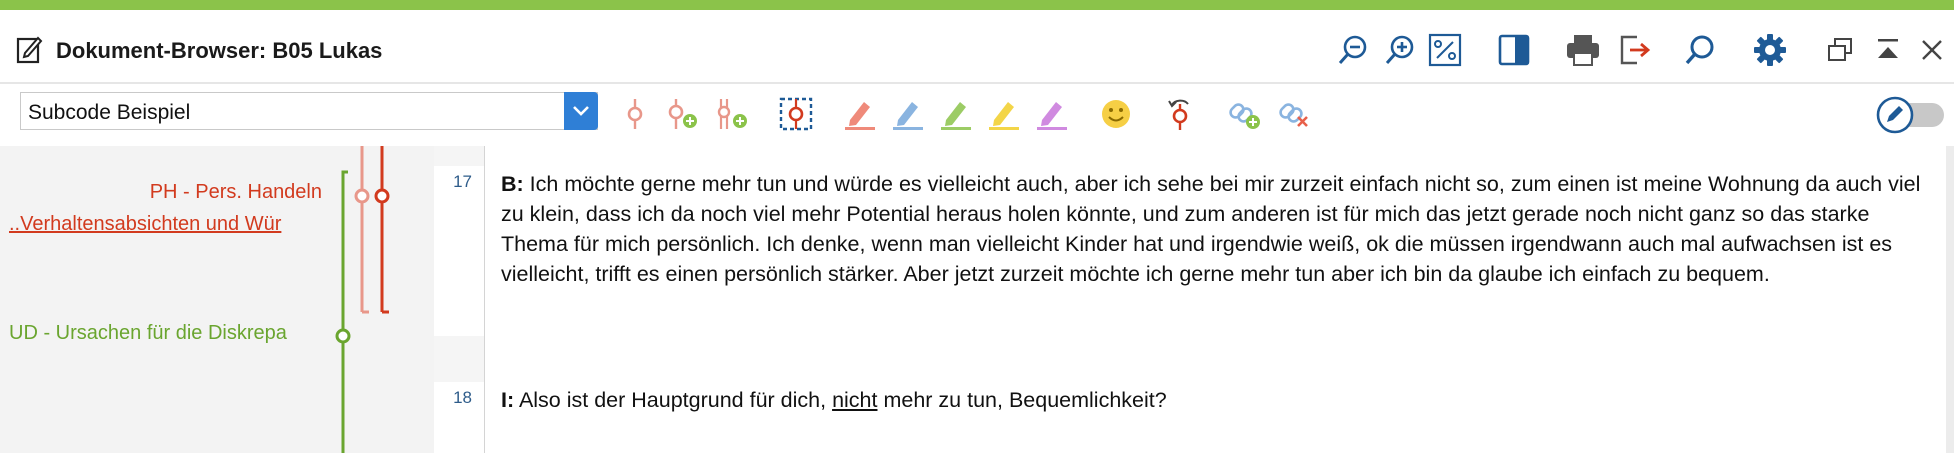 This screenshot has height=453, width=1954. What do you see at coordinates (1932, 50) in the screenshot?
I see `close-icon` at bounding box center [1932, 50].